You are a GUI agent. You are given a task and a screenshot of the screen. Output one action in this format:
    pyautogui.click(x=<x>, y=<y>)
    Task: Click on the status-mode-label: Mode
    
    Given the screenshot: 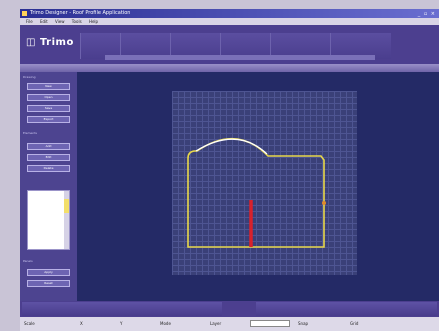 What is the action you would take?
    pyautogui.click(x=165, y=323)
    